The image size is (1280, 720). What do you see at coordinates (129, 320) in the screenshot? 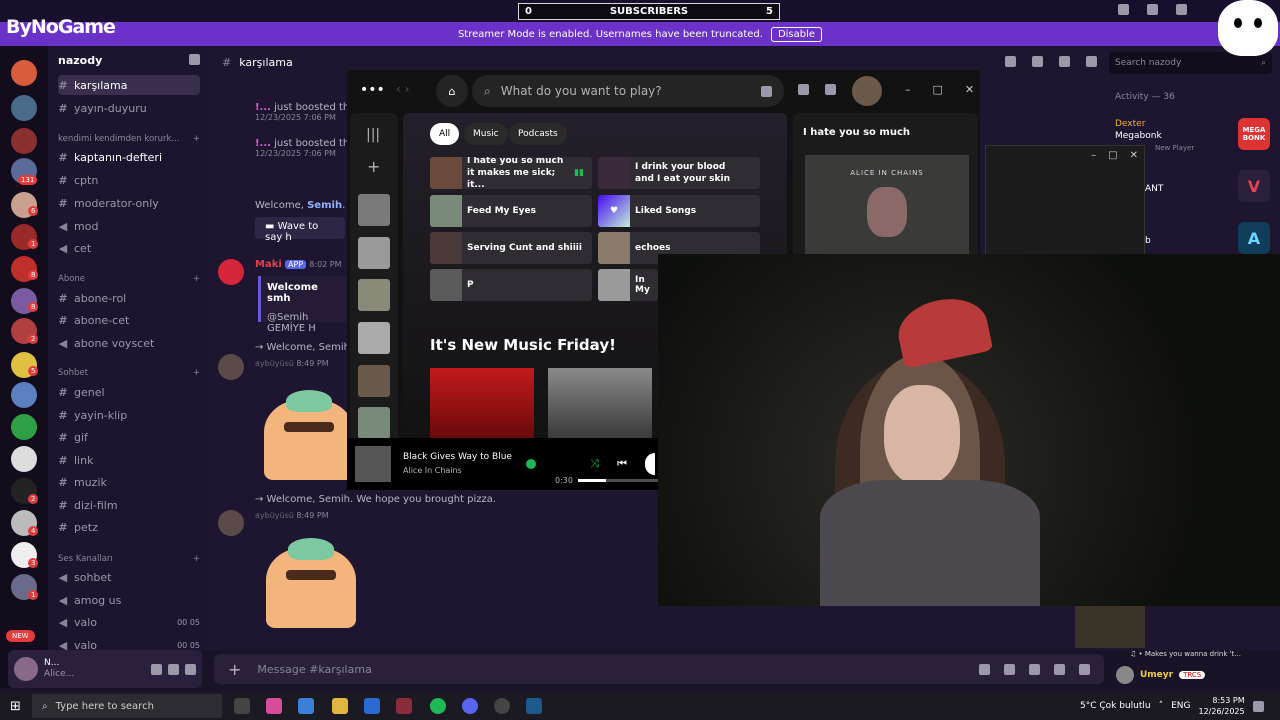
I see `channel-item: # abone-cet` at bounding box center [129, 320].